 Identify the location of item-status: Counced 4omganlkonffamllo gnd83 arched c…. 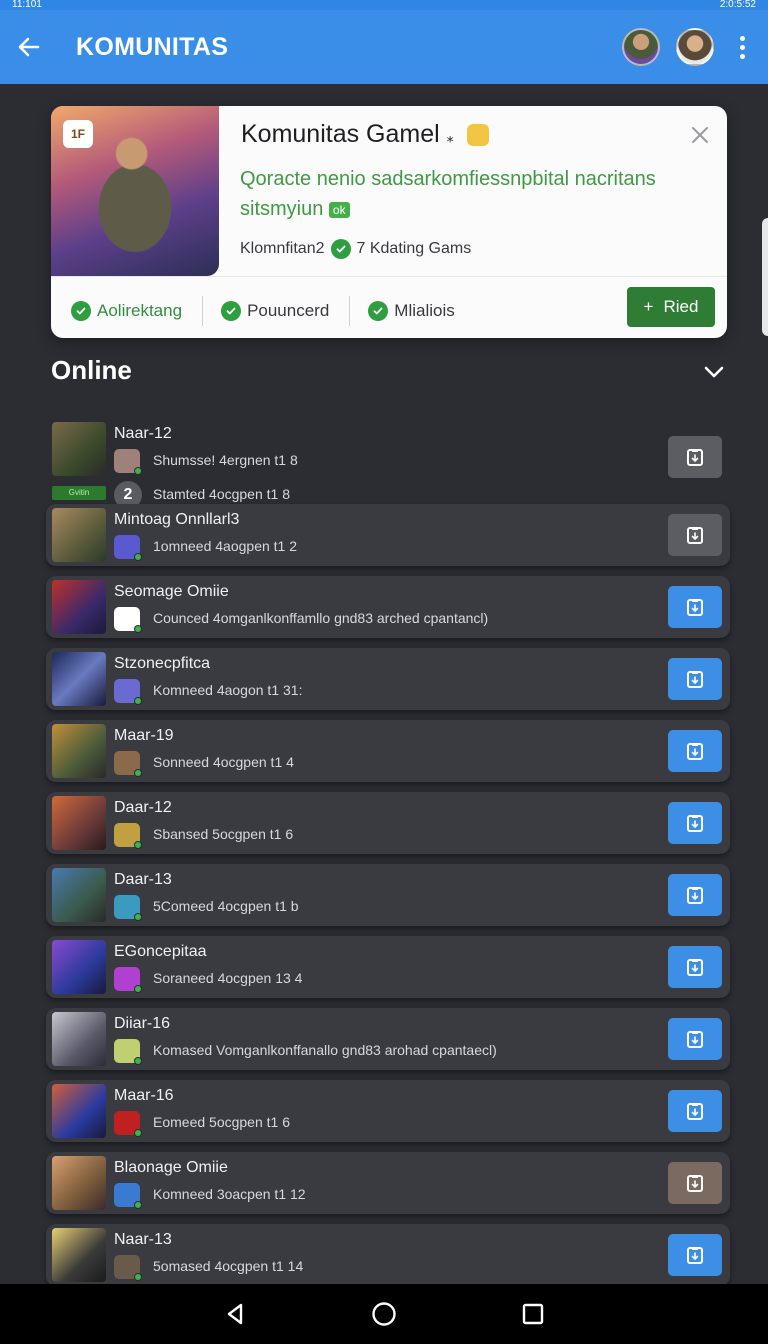
(321, 618).